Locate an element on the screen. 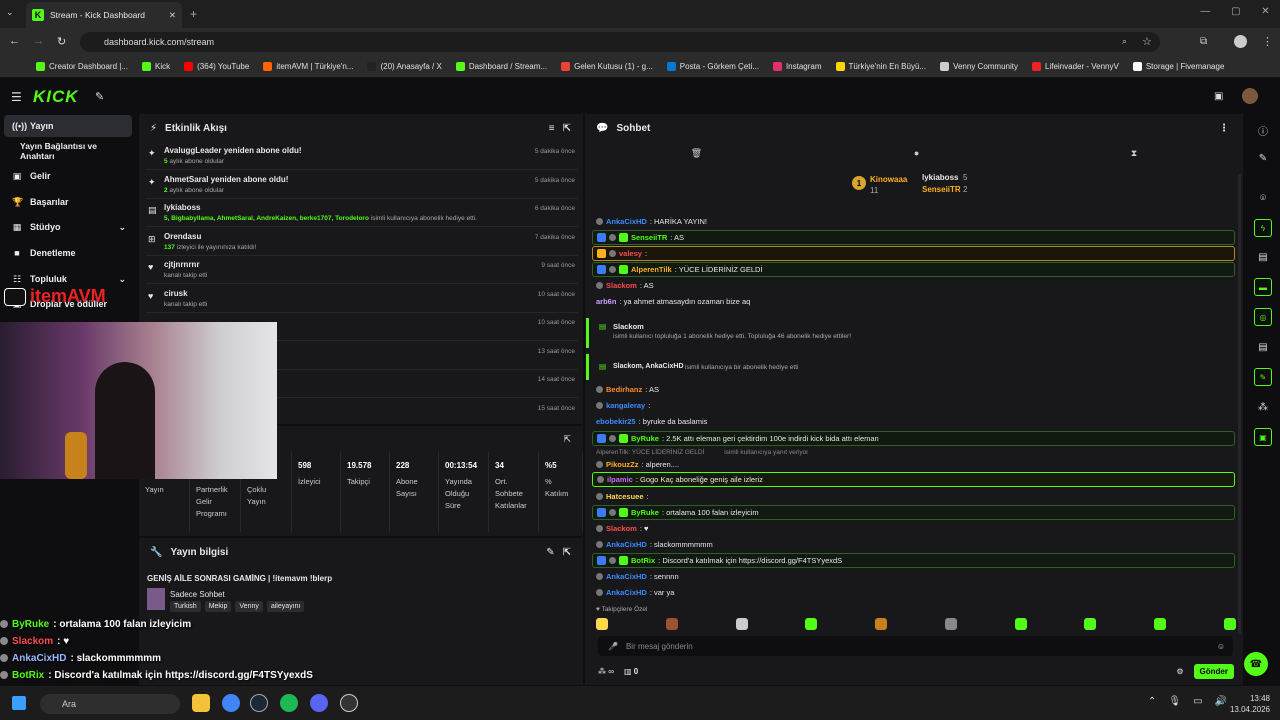 The image size is (1280, 720). popout-icon: ⇱ is located at coordinates (567, 128).